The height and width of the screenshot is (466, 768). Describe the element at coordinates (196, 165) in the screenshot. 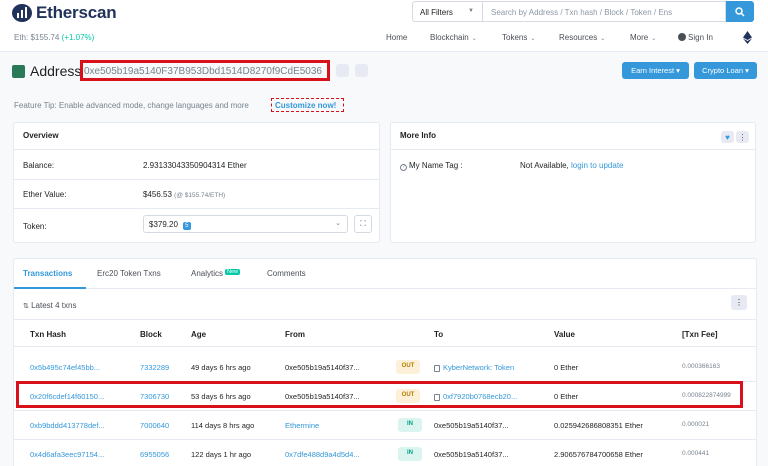

I see `balance-row: Balance: 2.93133043350904314 Ether` at that location.